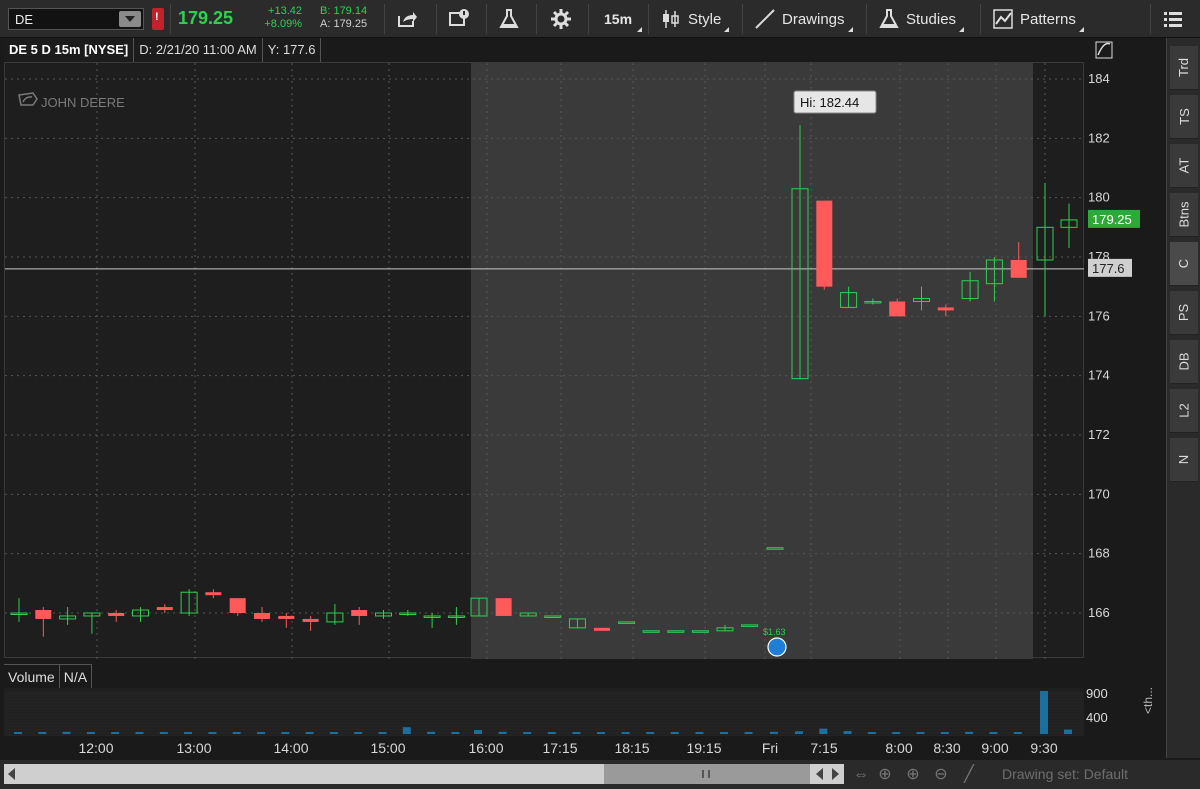 The height and width of the screenshot is (789, 1200). Describe the element at coordinates (1110, 267) in the screenshot. I see `crosshair-price-marker: 177.6` at that location.